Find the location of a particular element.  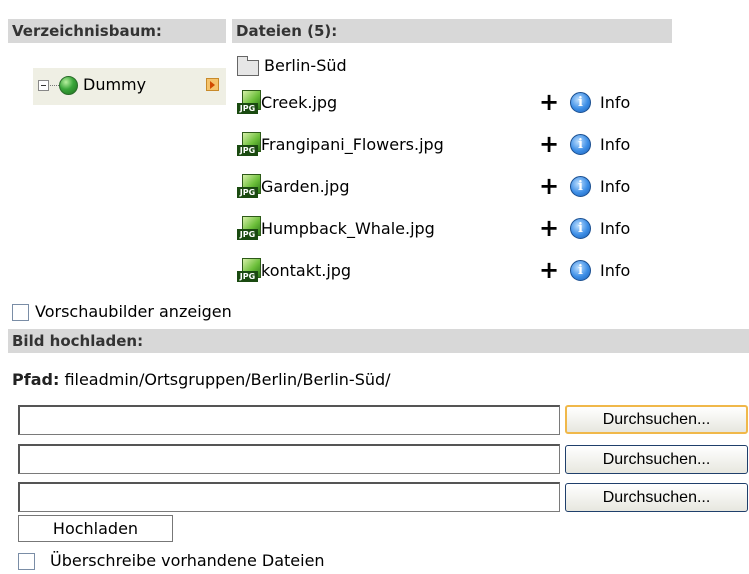

collapse-icon is located at coordinates (43, 85).